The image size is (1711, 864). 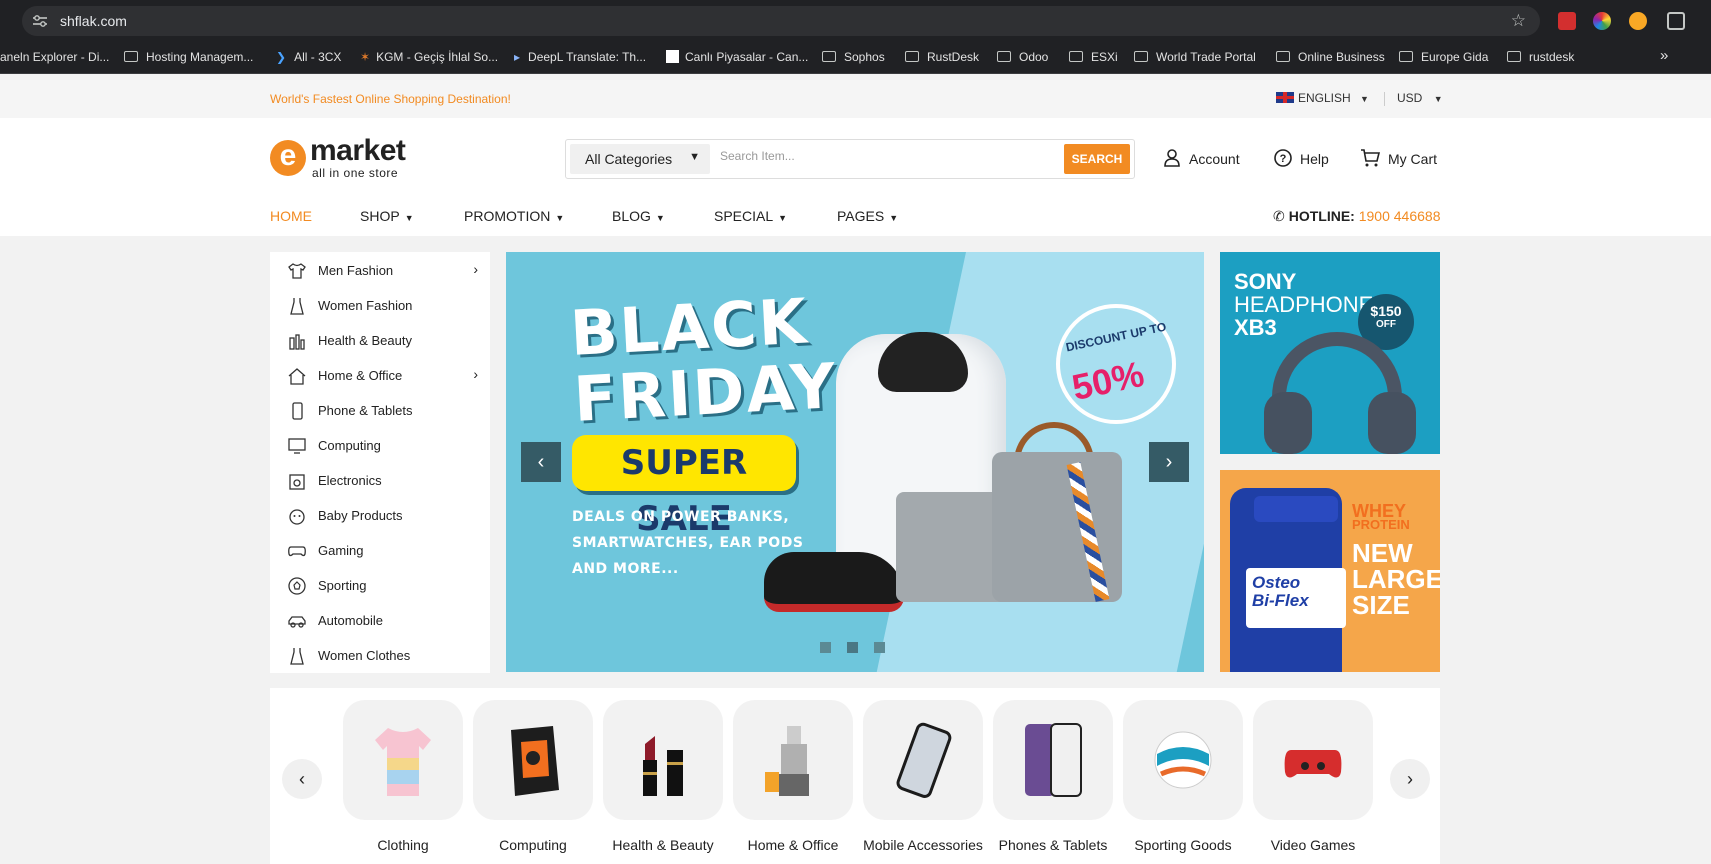 I want to click on extension-red-icon, so click(x=1567, y=21).